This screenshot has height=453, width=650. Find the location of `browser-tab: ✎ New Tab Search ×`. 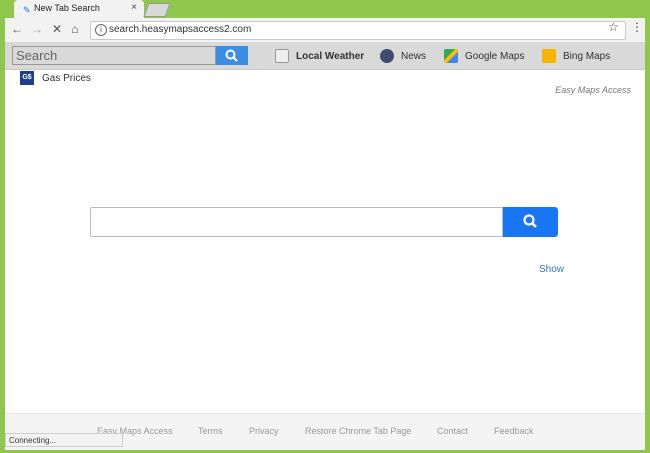

browser-tab: ✎ New Tab Search × is located at coordinates (79, 9).